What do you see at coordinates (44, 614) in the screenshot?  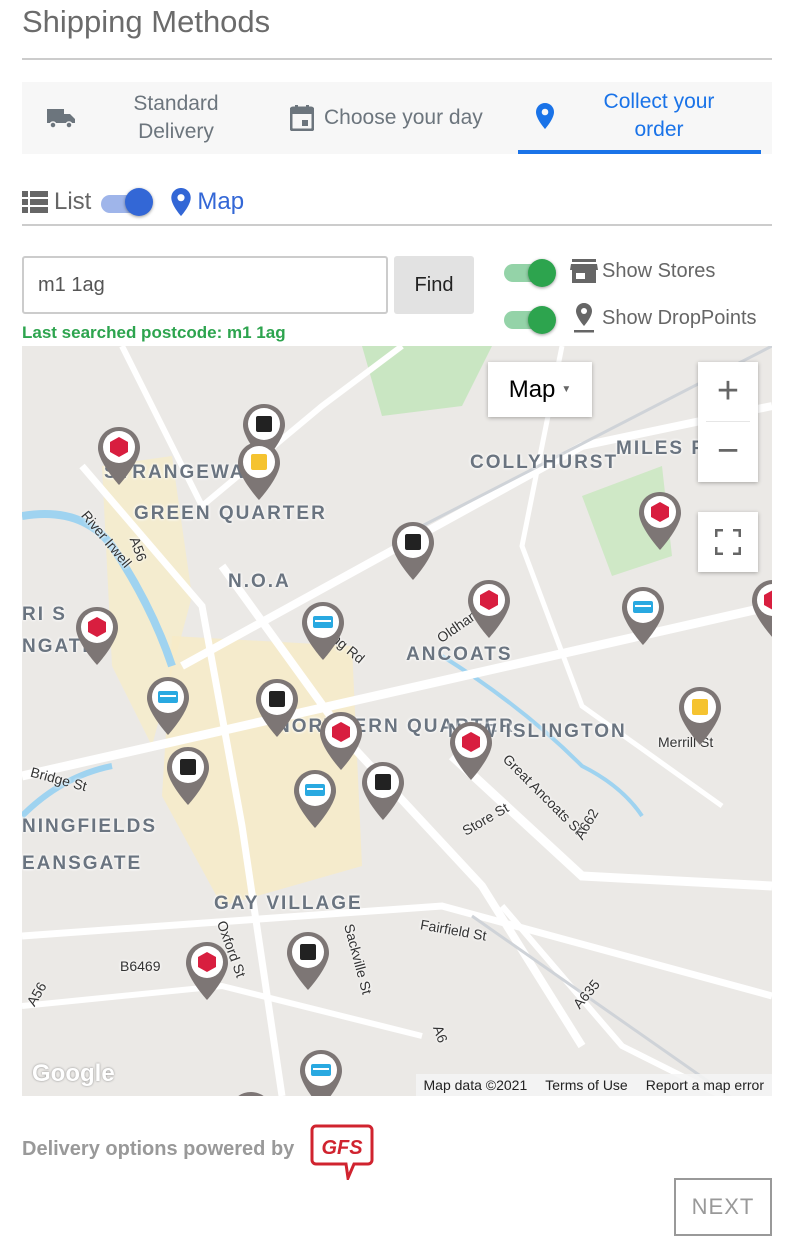 I see `map-area-label: RI S` at bounding box center [44, 614].